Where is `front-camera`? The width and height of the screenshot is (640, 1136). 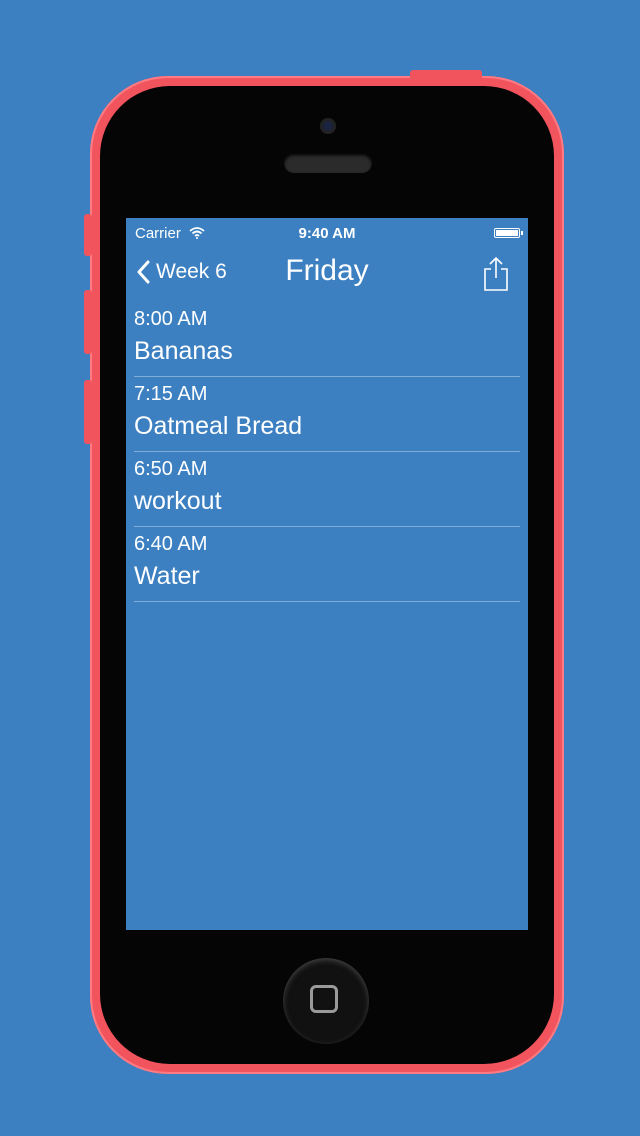
front-camera is located at coordinates (328, 126).